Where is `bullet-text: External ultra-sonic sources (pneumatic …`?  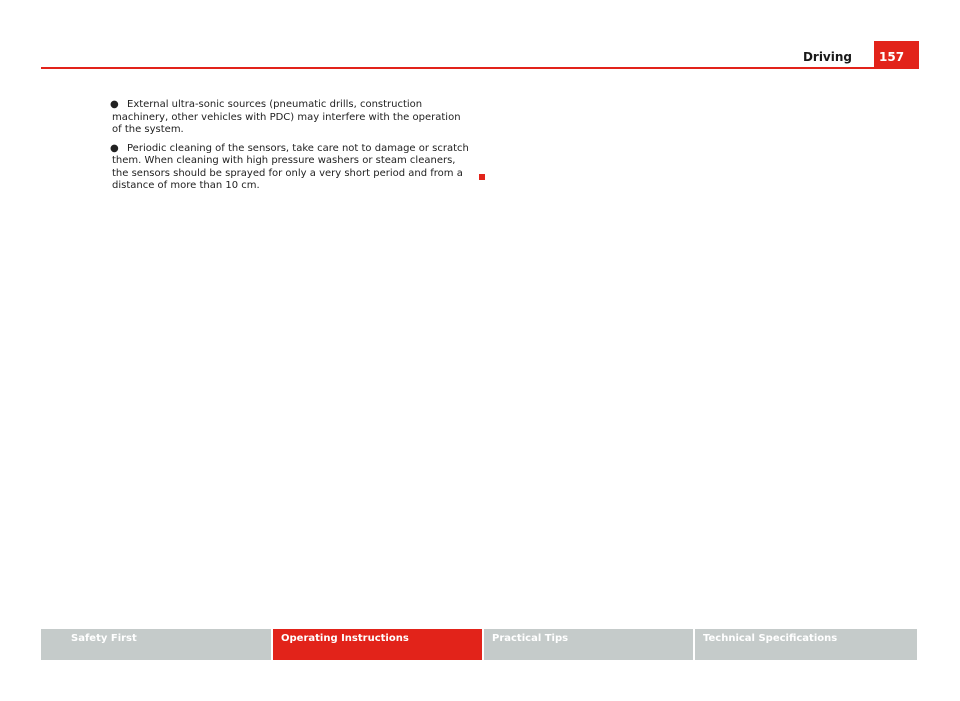
bullet-text: External ultra-sonic sources (pneumatic … is located at coordinates (286, 117).